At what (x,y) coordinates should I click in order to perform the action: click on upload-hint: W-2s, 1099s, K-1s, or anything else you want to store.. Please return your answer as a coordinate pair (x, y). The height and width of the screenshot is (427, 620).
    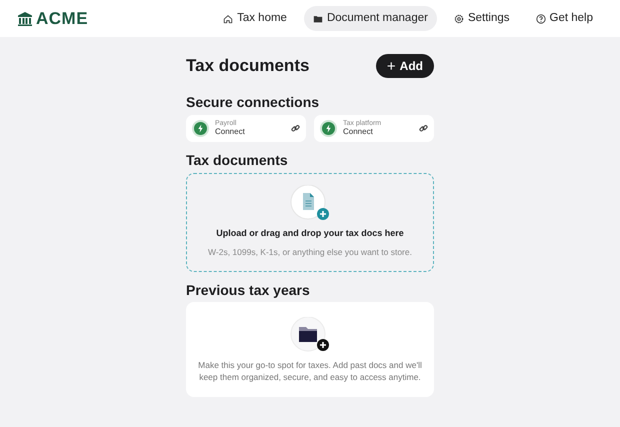
    Looking at the image, I should click on (310, 253).